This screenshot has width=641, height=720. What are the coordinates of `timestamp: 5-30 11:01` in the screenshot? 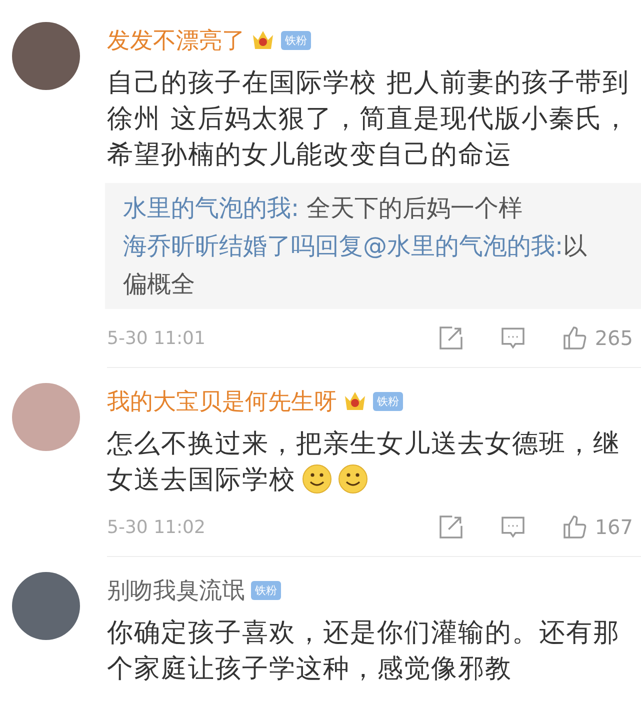 It's located at (156, 338).